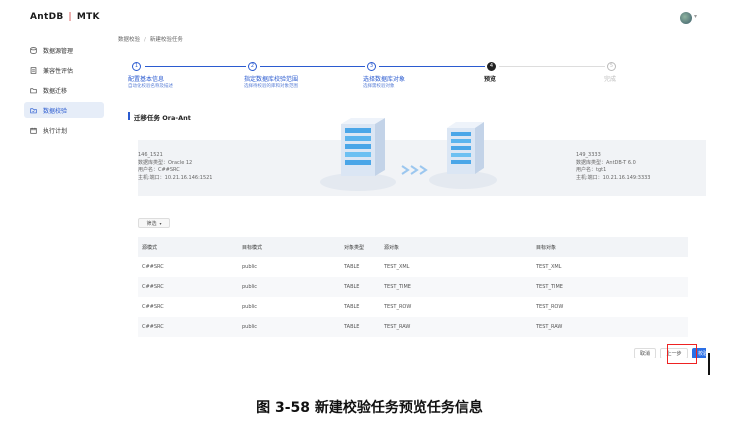 The image size is (739, 423). What do you see at coordinates (33, 130) in the screenshot?
I see `calendar-icon` at bounding box center [33, 130].